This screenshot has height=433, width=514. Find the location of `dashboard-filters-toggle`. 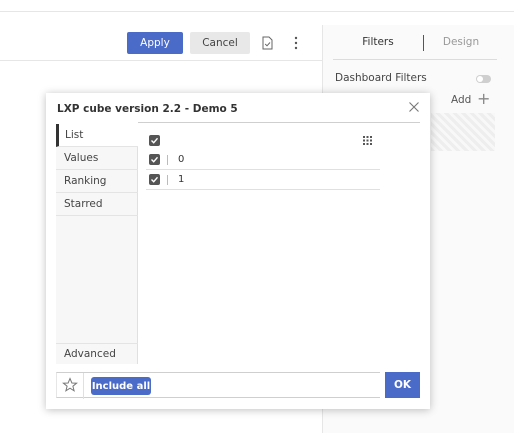

dashboard-filters-toggle is located at coordinates (483, 79).